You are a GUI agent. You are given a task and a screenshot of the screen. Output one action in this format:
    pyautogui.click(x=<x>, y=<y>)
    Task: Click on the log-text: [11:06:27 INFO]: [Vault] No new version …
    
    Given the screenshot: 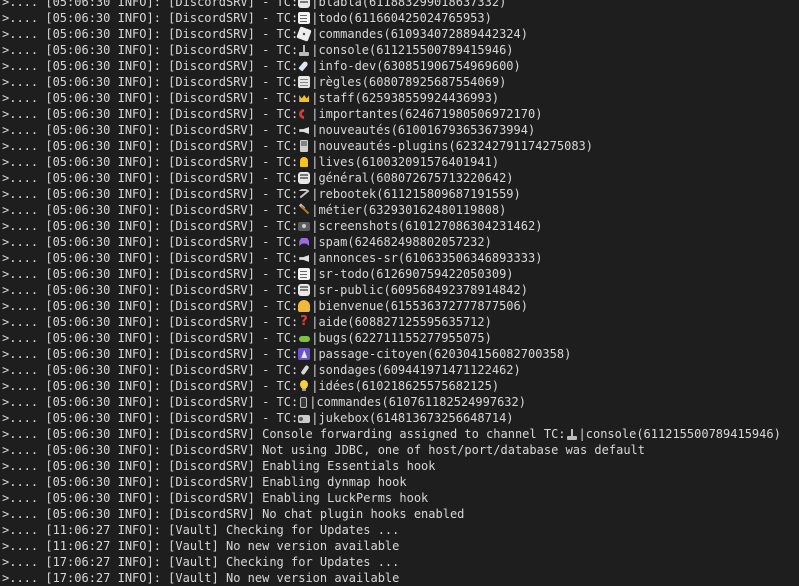 What is the action you would take?
    pyautogui.click(x=222, y=546)
    